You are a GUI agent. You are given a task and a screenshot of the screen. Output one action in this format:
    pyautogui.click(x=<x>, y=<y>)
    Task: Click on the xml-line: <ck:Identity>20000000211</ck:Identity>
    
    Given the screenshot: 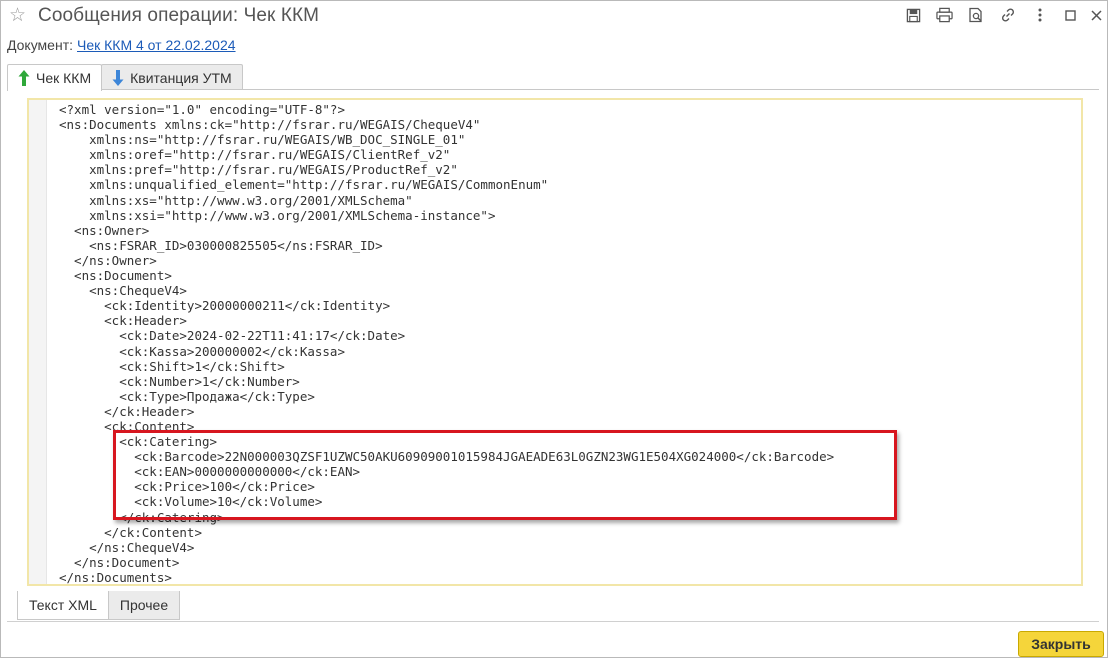 What is the action you would take?
    pyautogui.click(x=225, y=306)
    